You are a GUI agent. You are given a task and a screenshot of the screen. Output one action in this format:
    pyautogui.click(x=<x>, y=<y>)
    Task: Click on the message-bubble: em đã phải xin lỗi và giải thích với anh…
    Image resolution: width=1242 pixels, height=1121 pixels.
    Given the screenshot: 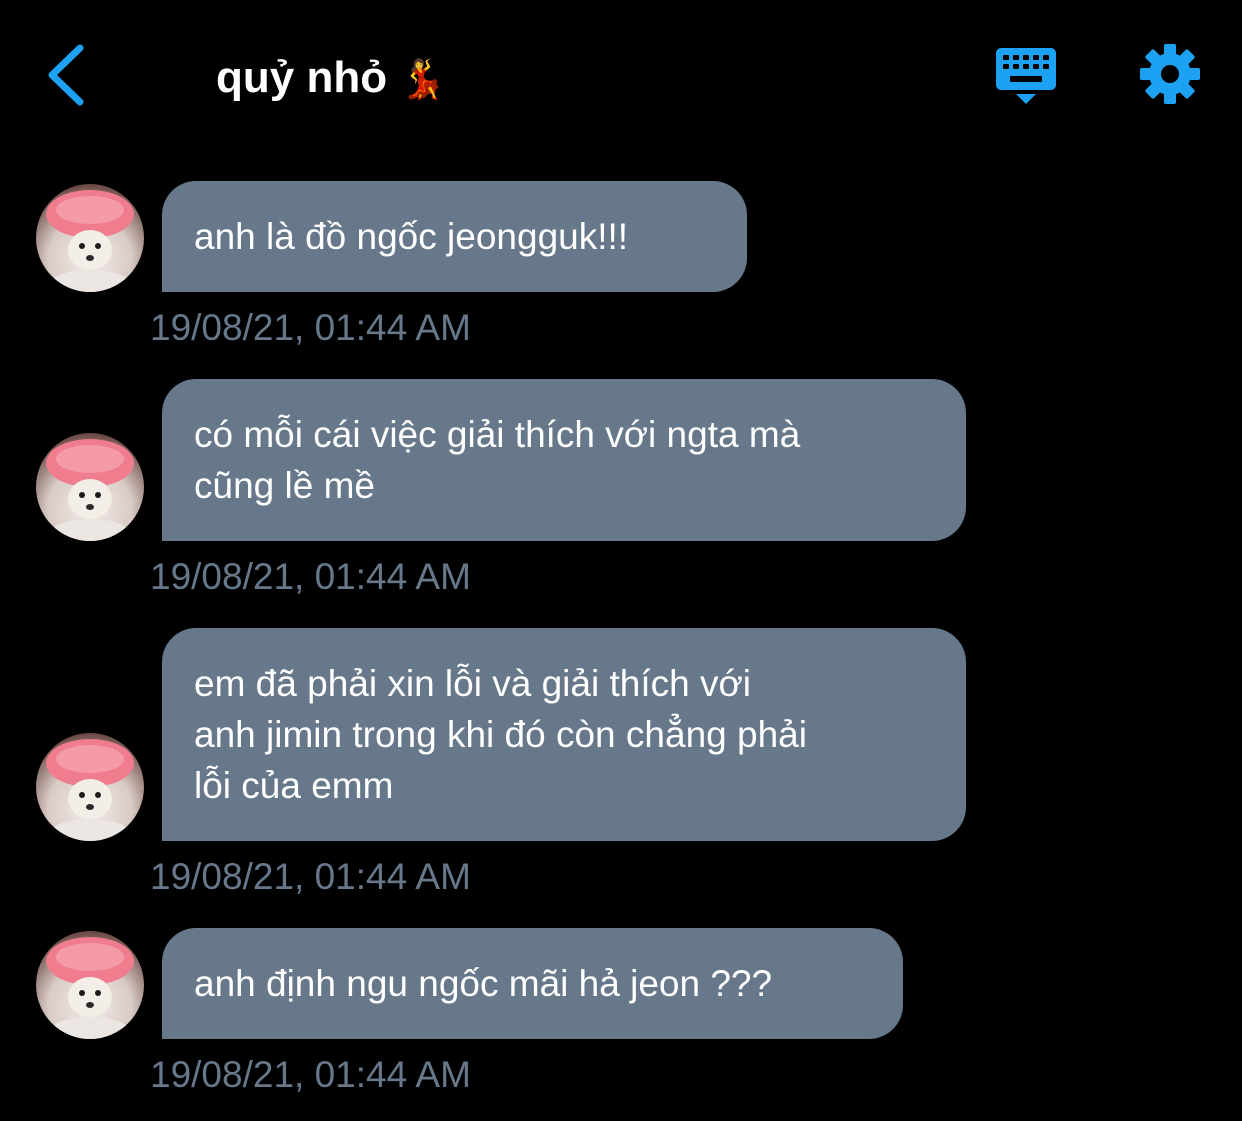 What is the action you would take?
    pyautogui.click(x=564, y=734)
    